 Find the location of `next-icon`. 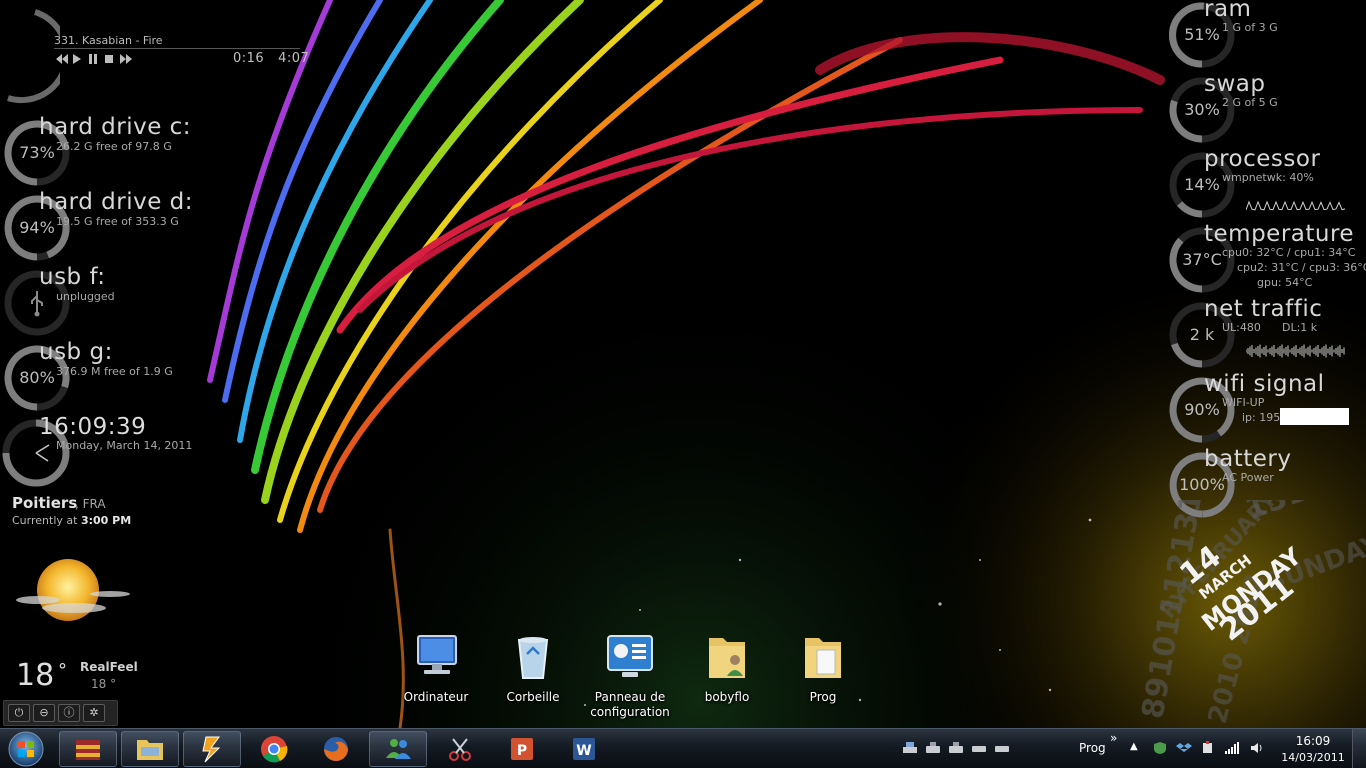

next-icon is located at coordinates (126, 60).